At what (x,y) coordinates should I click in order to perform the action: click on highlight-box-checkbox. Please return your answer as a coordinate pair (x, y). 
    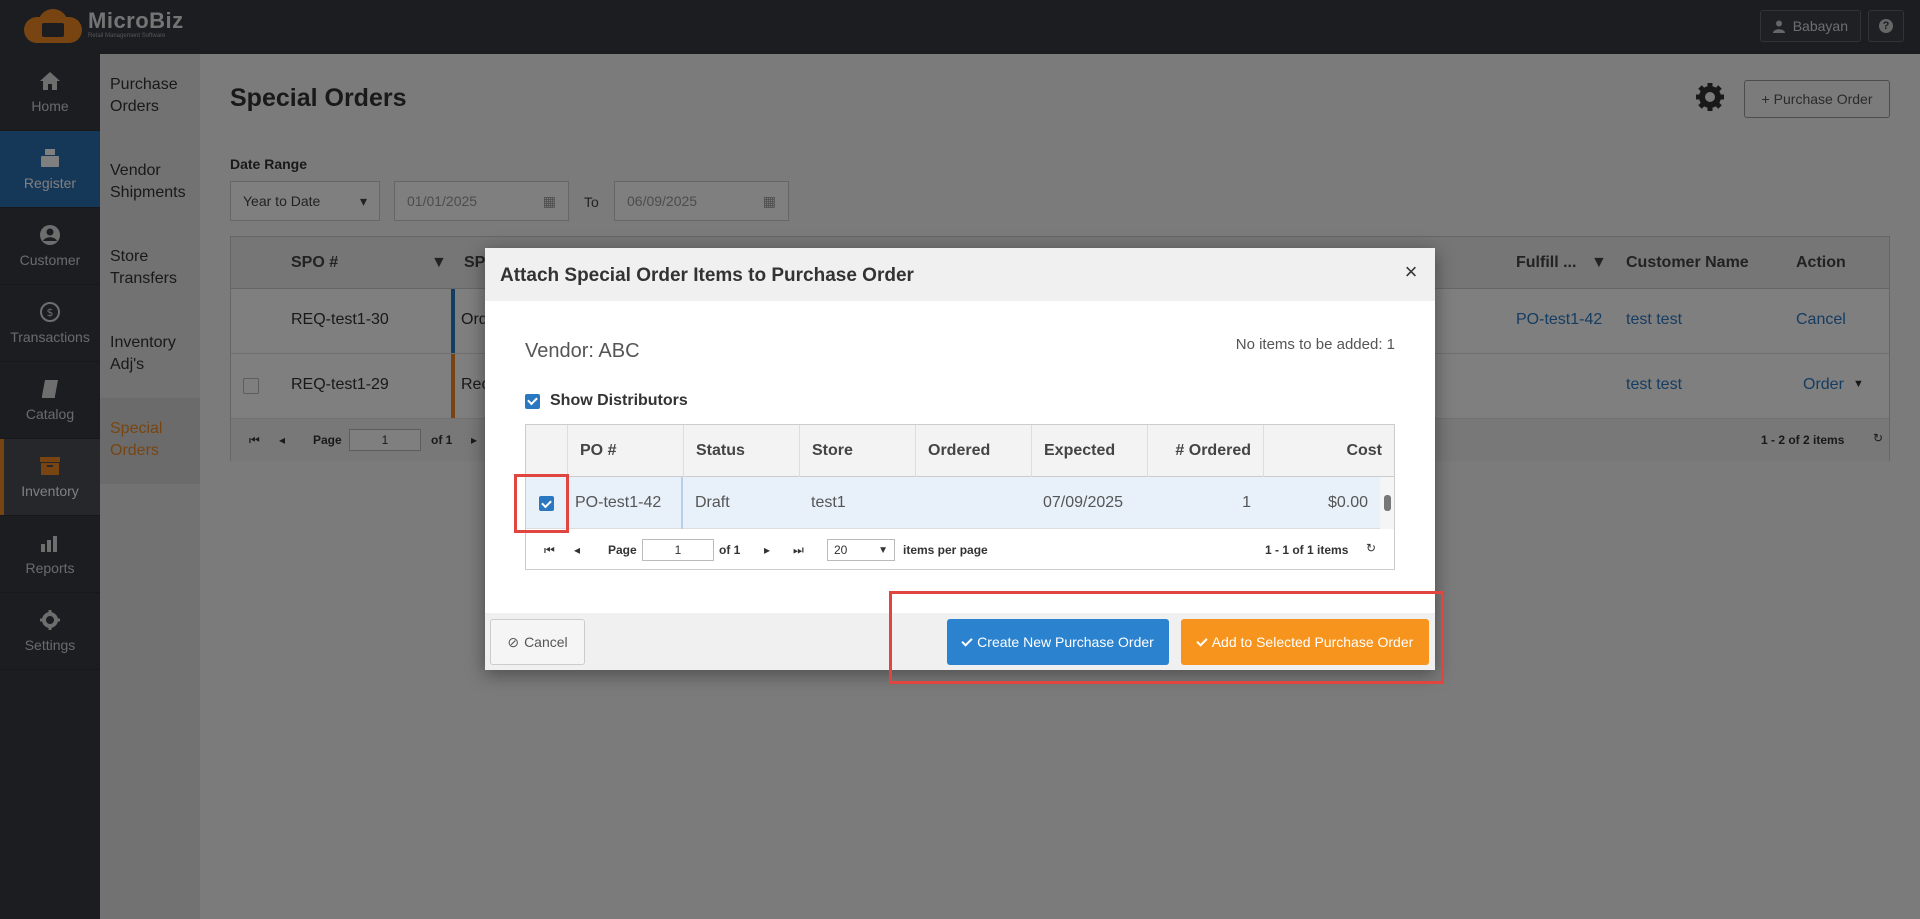
    Looking at the image, I should click on (541, 503).